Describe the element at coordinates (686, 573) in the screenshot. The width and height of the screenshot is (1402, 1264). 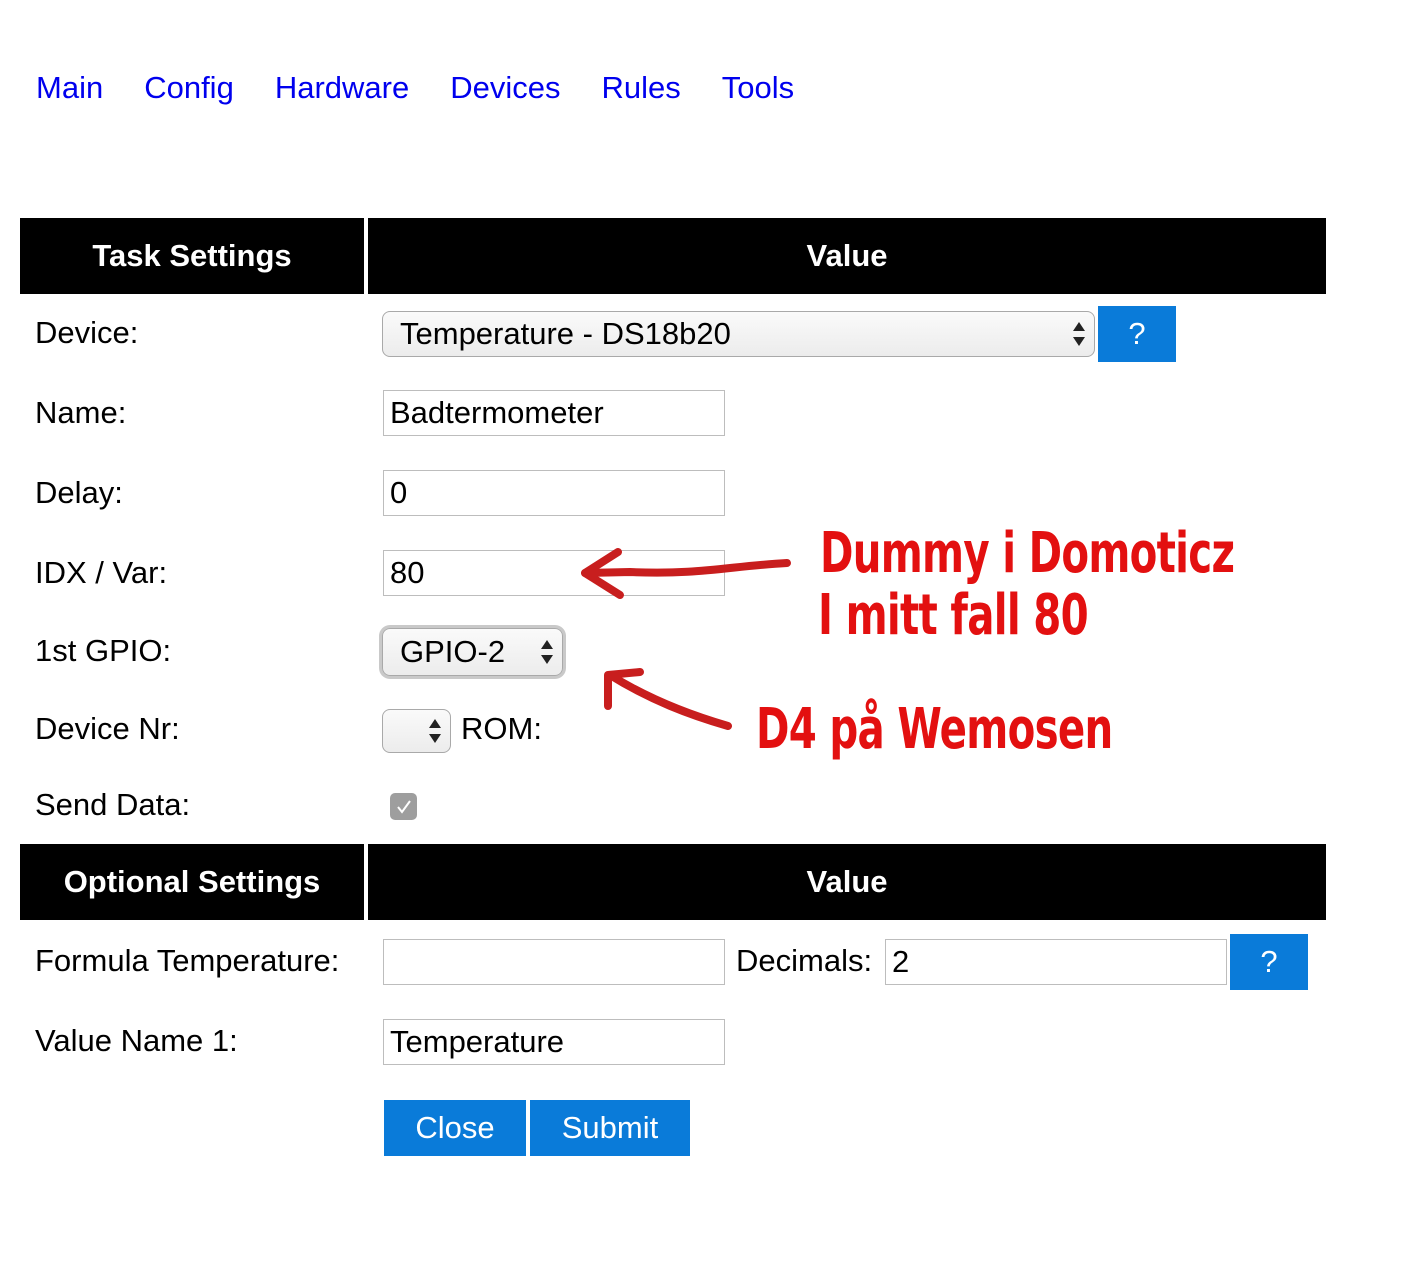
I see `arrow-to-idx` at that location.